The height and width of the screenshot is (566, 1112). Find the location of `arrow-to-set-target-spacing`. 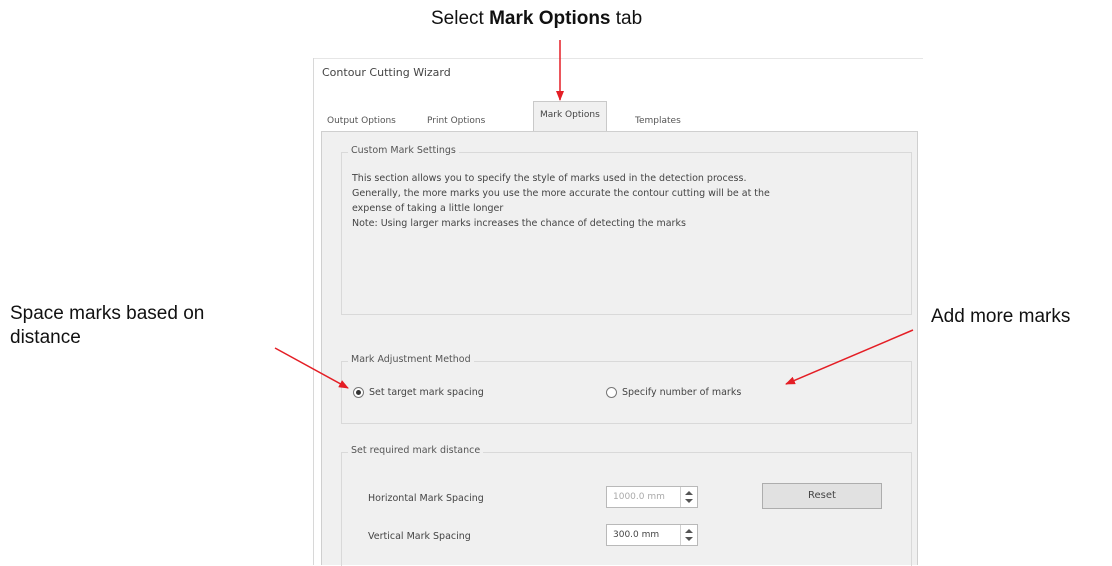

arrow-to-set-target-spacing is located at coordinates (311, 368).